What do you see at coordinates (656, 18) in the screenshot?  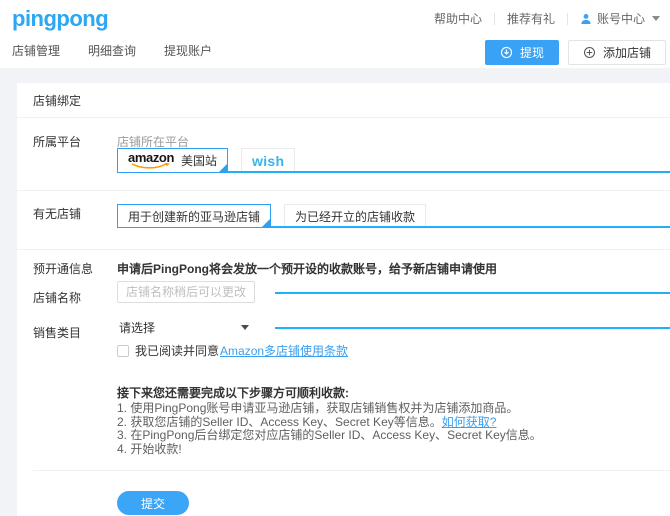 I see `caret-down-icon` at bounding box center [656, 18].